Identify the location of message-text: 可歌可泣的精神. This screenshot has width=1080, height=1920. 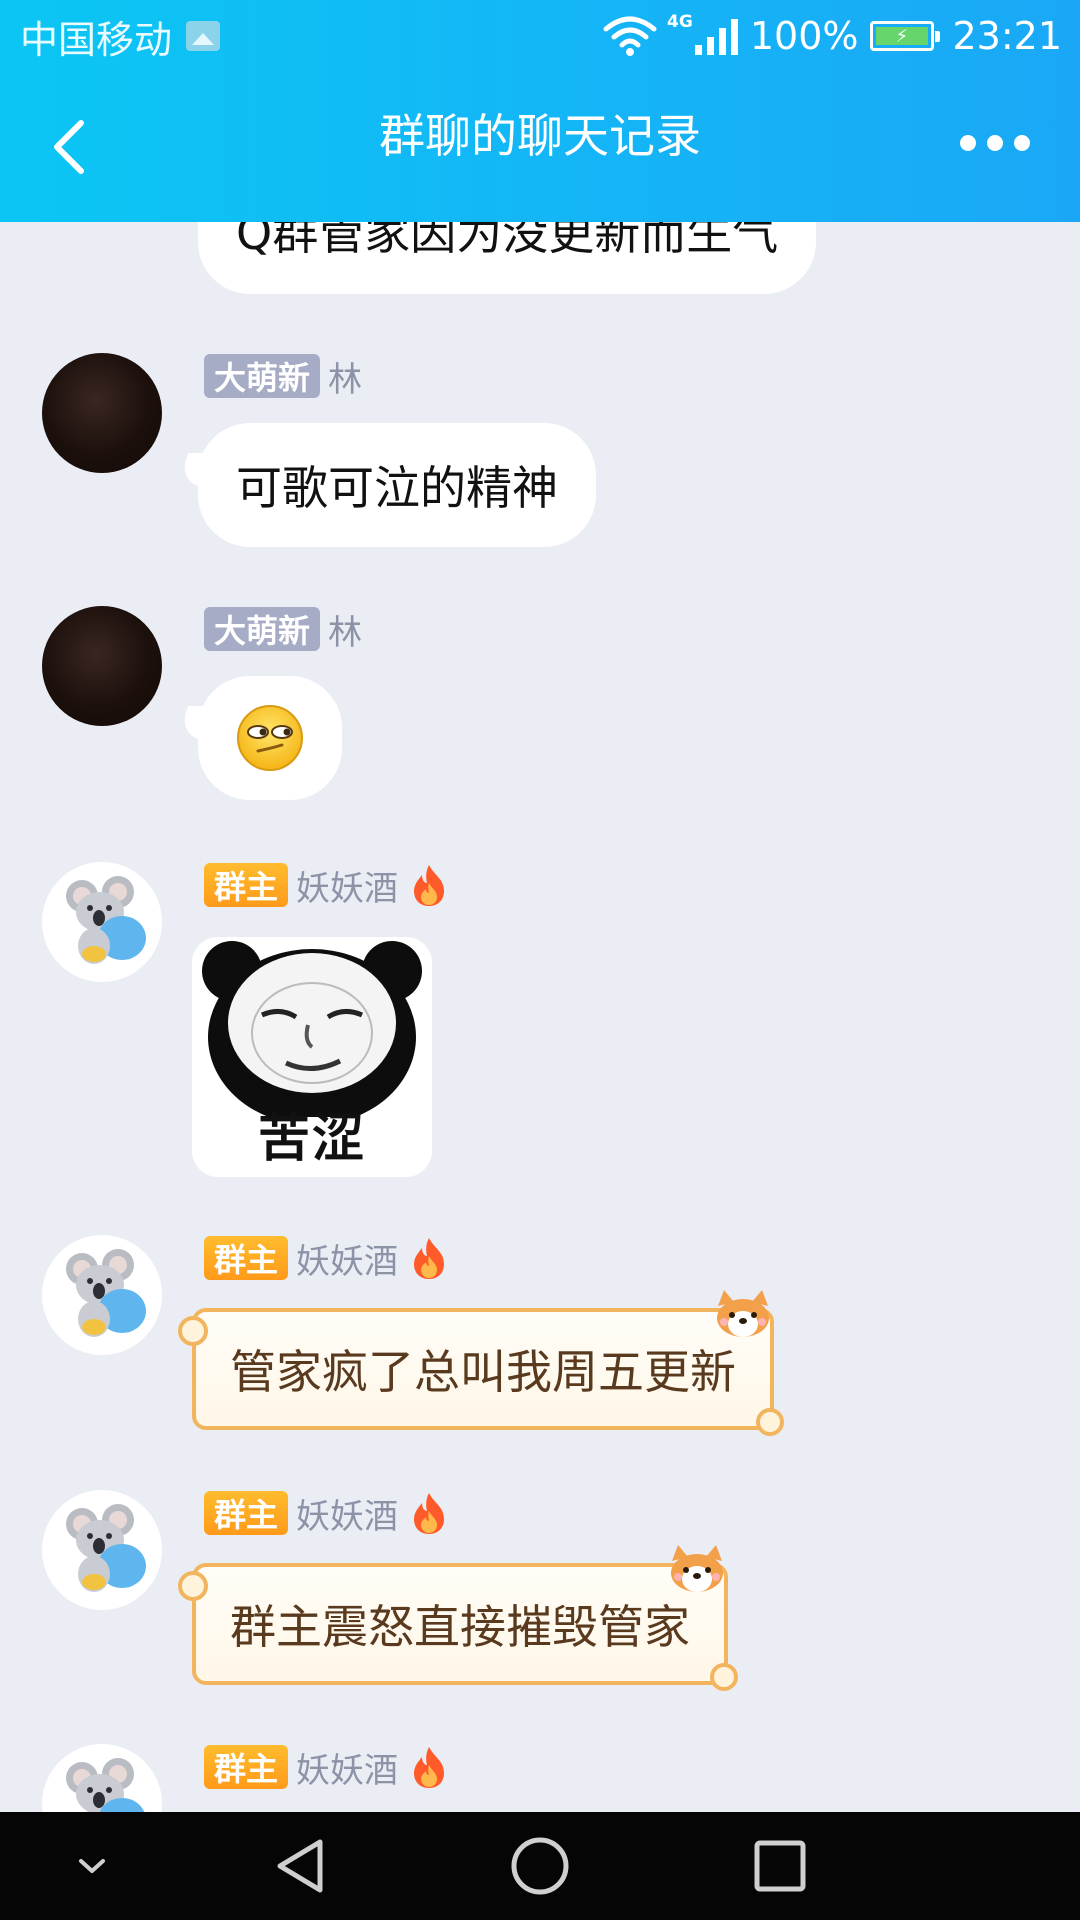
(397, 488).